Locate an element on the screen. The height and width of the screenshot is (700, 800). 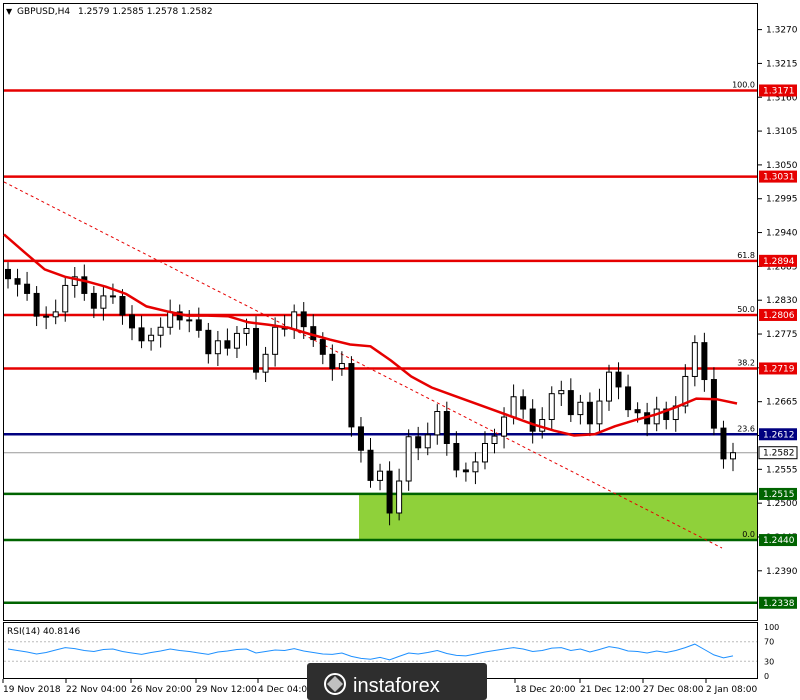
fib-level-label: 50.0 is located at coordinates (746, 309).